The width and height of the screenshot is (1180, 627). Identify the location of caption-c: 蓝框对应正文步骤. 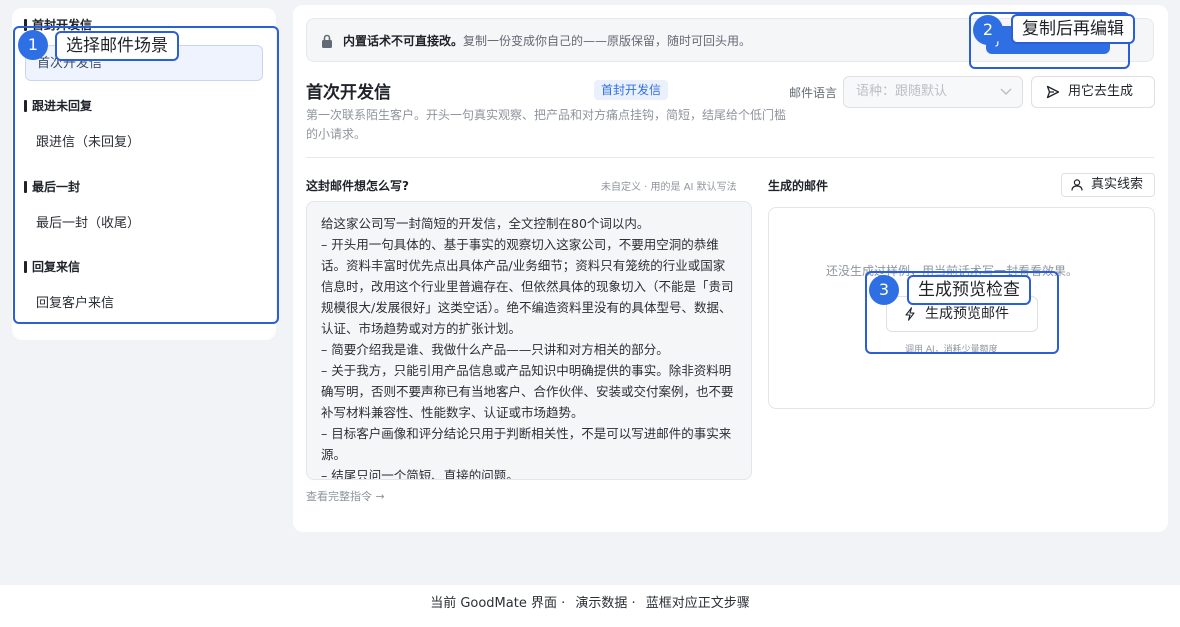
(697, 603).